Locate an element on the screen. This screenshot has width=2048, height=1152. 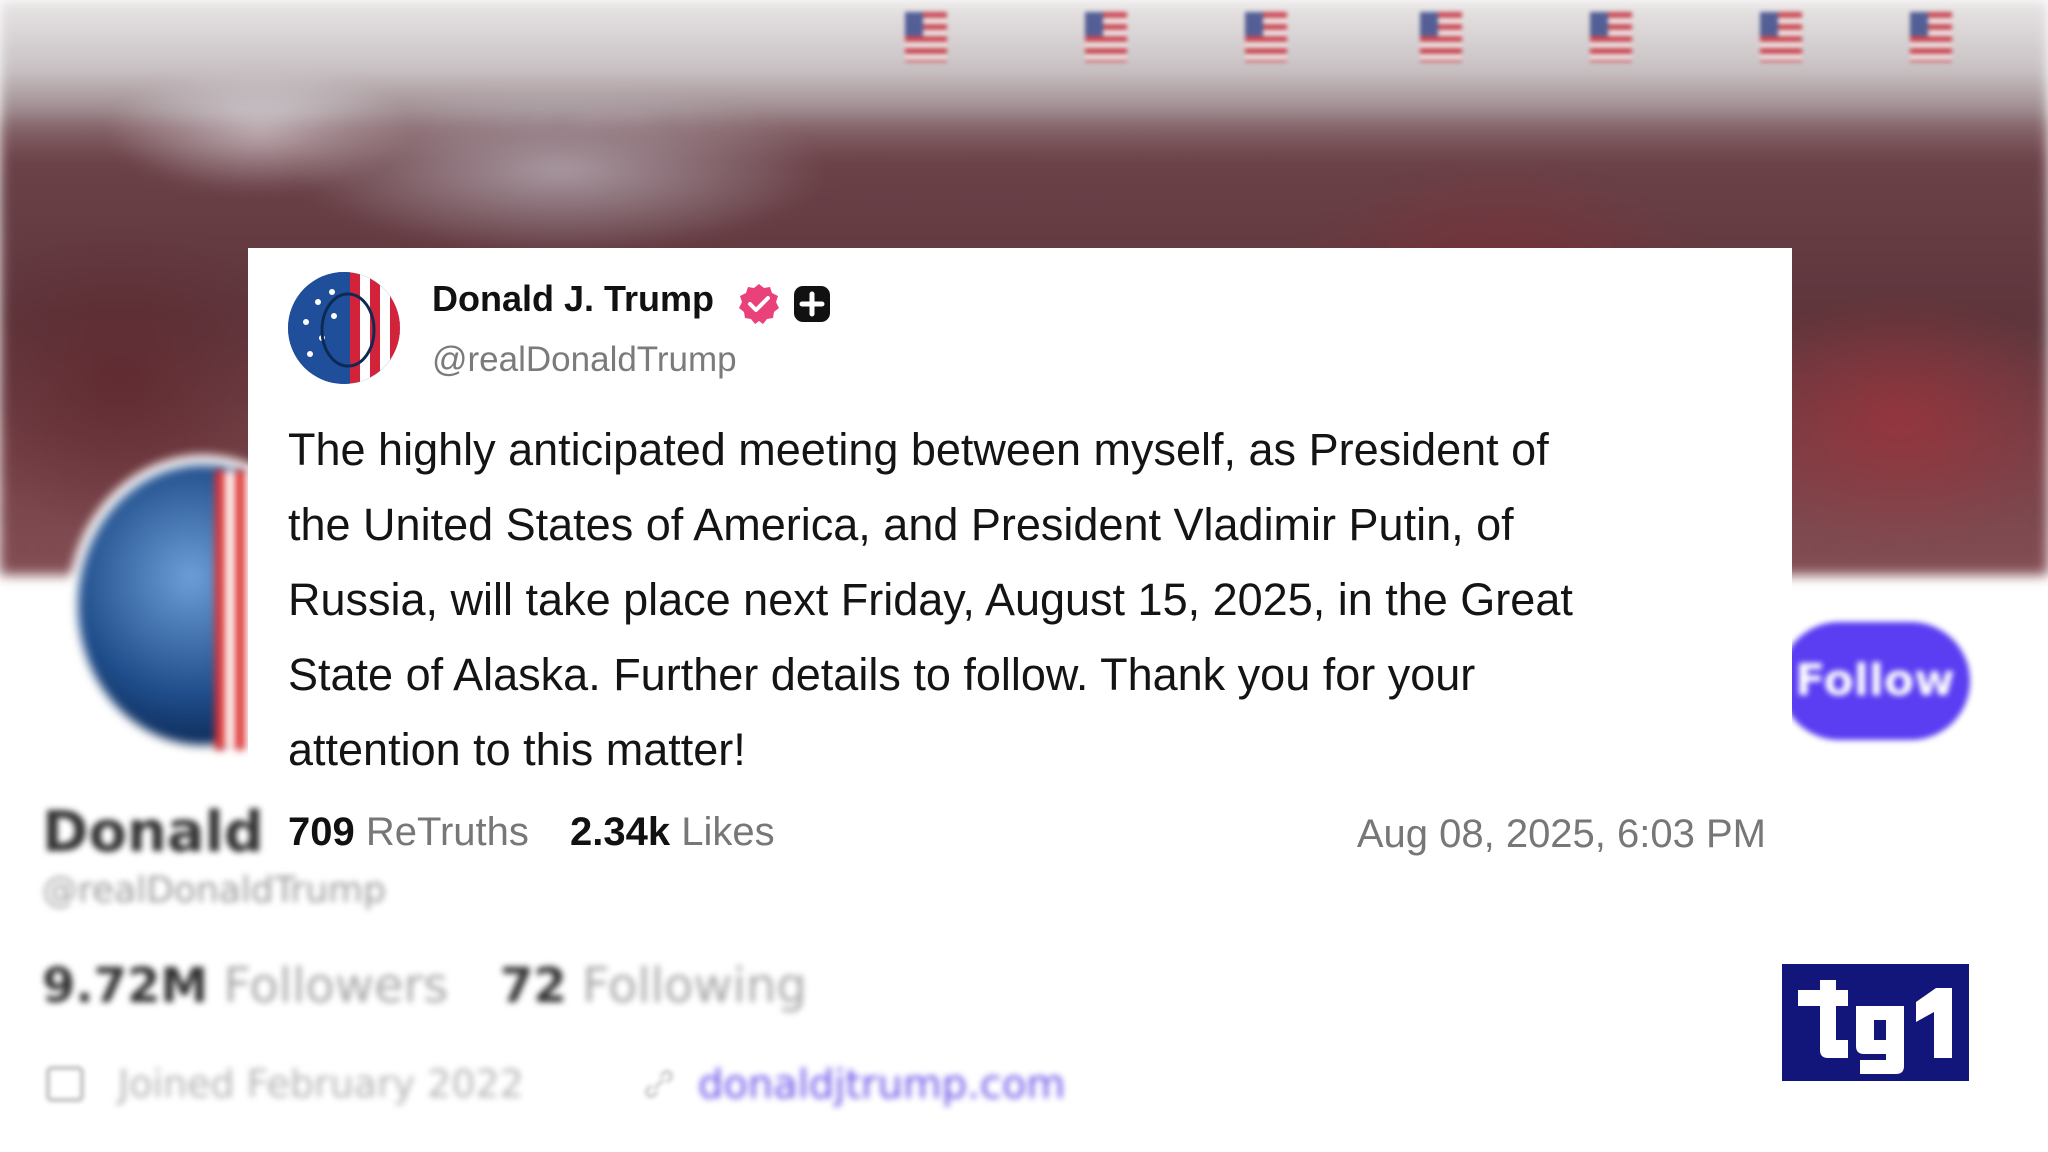
tg1-logo is located at coordinates (1875, 1022).